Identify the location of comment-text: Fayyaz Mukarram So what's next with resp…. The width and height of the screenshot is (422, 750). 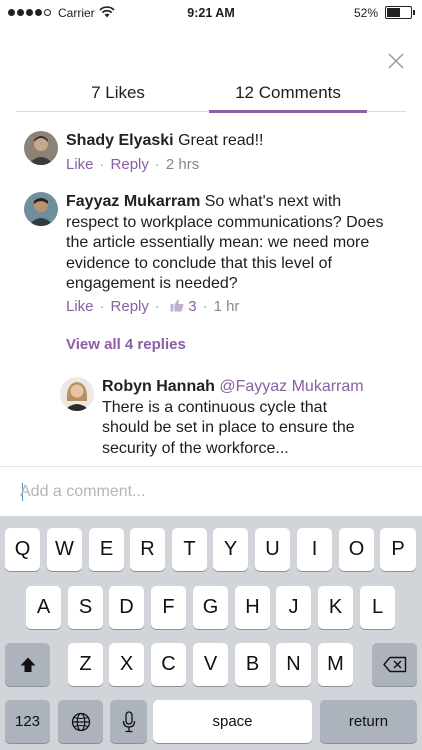
(228, 243).